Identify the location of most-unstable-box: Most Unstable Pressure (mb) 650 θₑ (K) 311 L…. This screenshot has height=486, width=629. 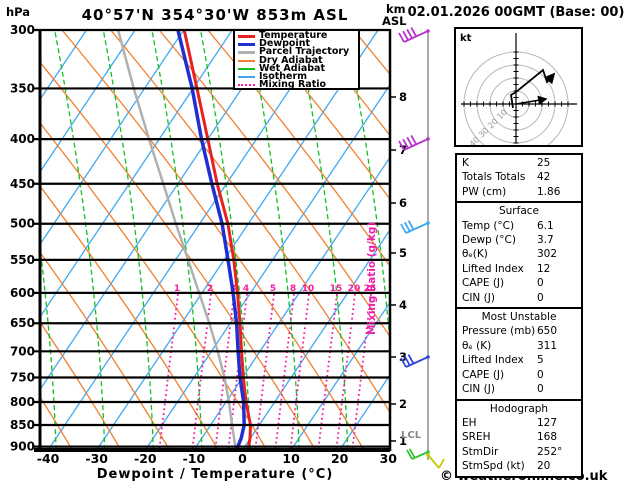
(519, 354).